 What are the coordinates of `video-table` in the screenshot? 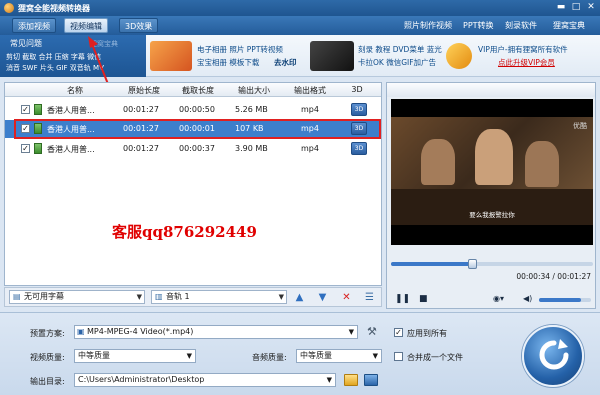 It's located at (492, 207).